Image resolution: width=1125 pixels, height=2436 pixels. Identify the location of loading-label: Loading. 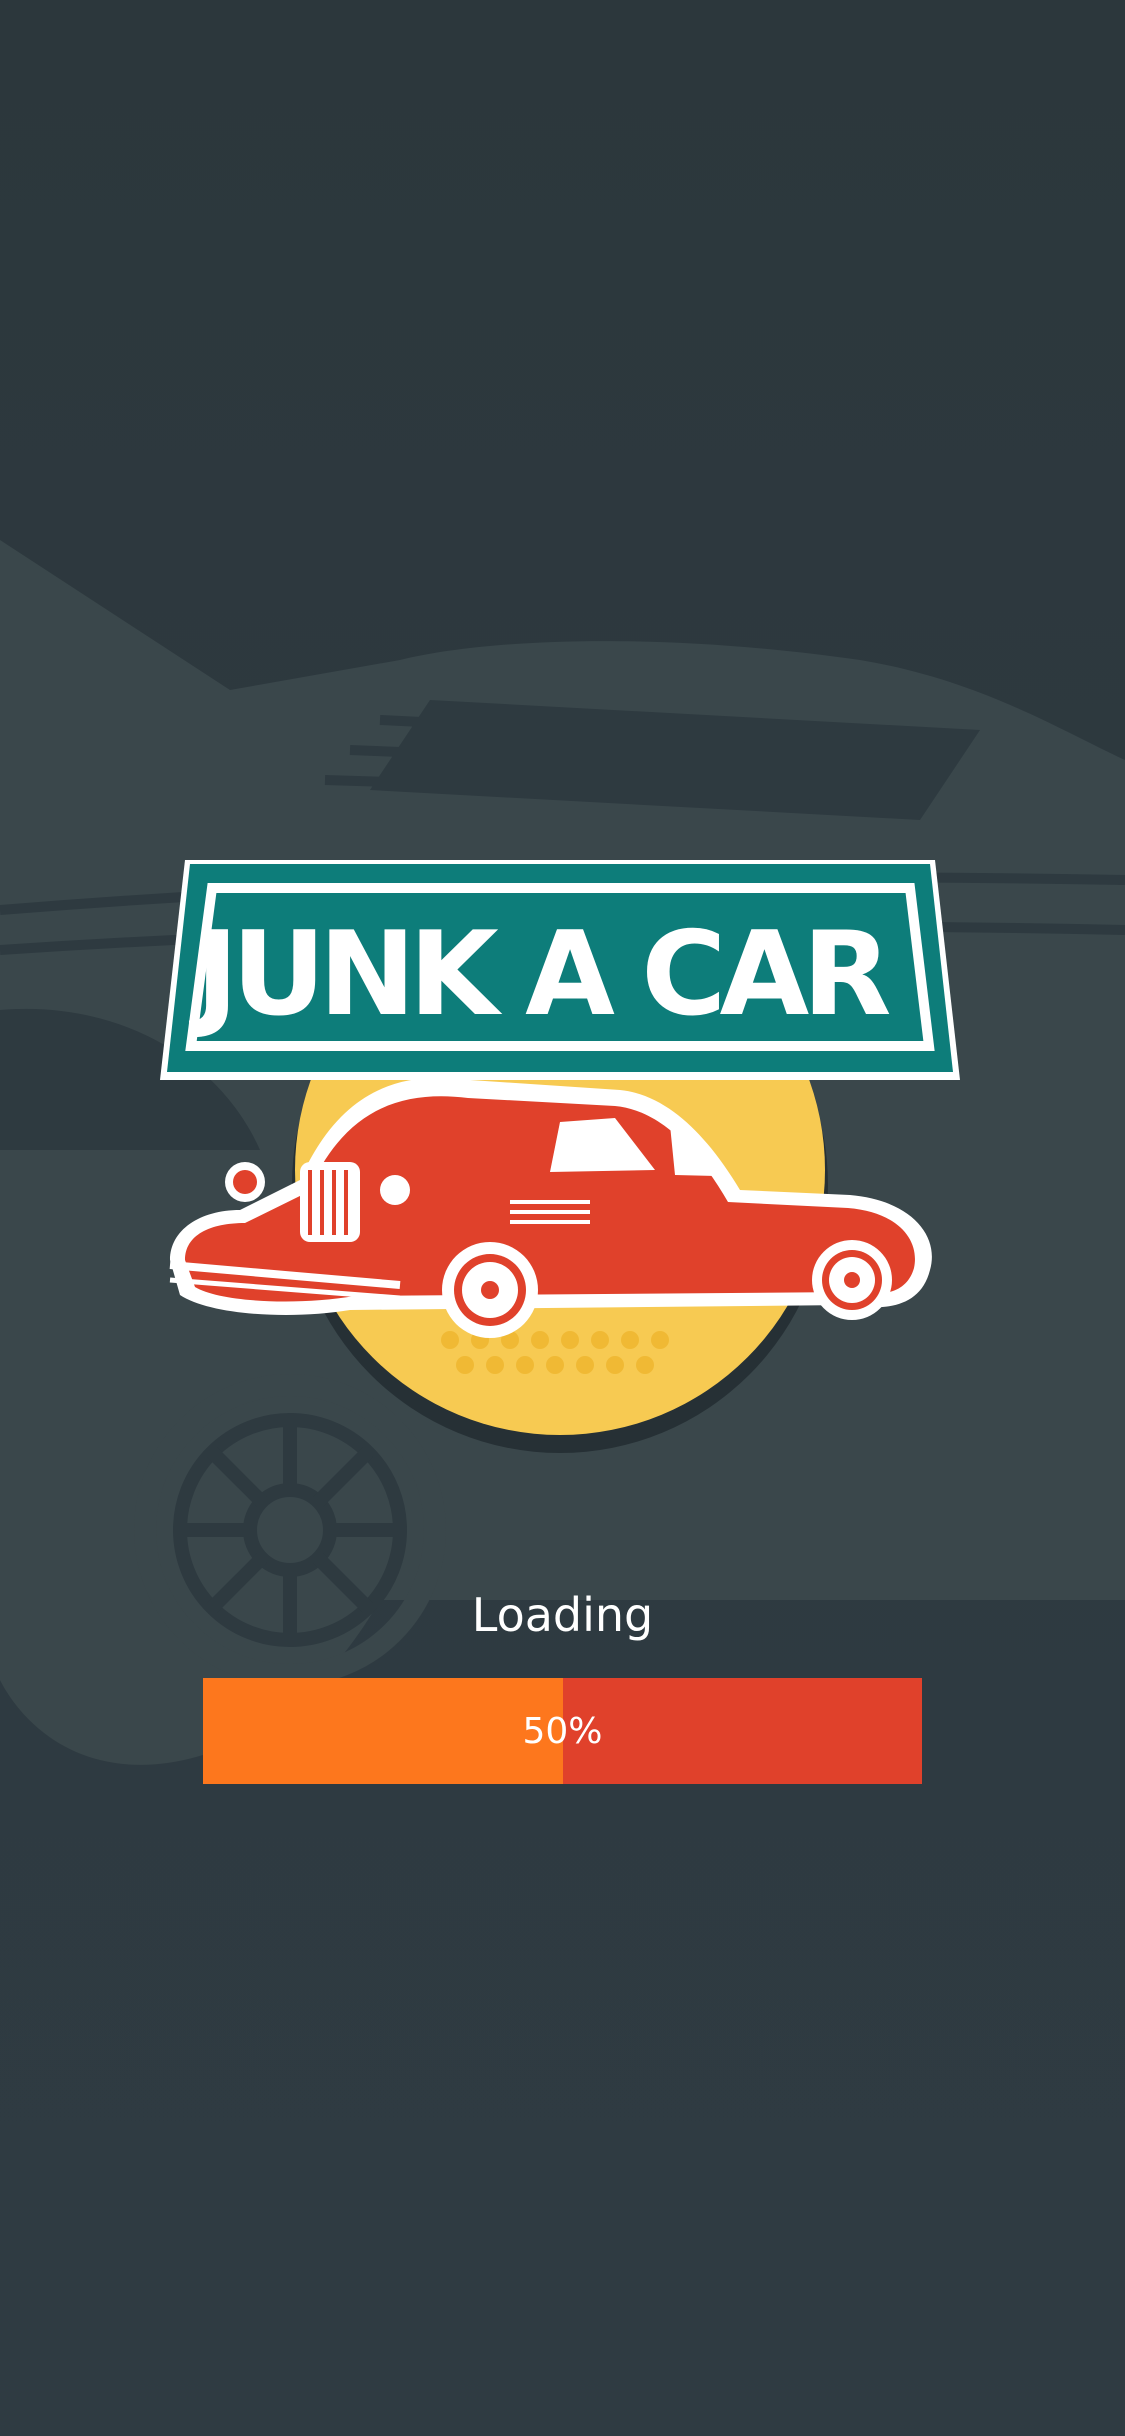
(562, 1615).